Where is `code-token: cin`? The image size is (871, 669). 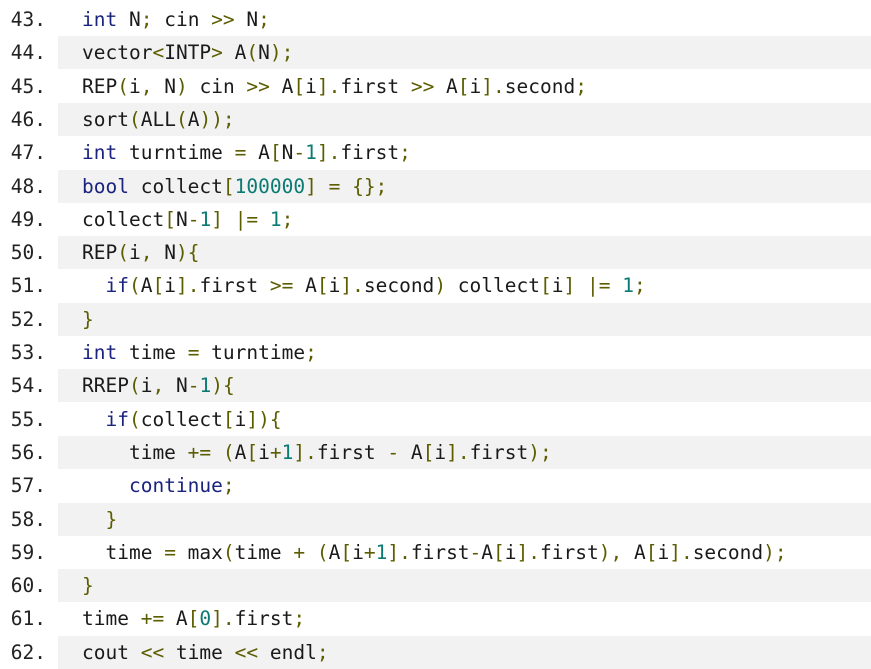
code-token: cin is located at coordinates (182, 19).